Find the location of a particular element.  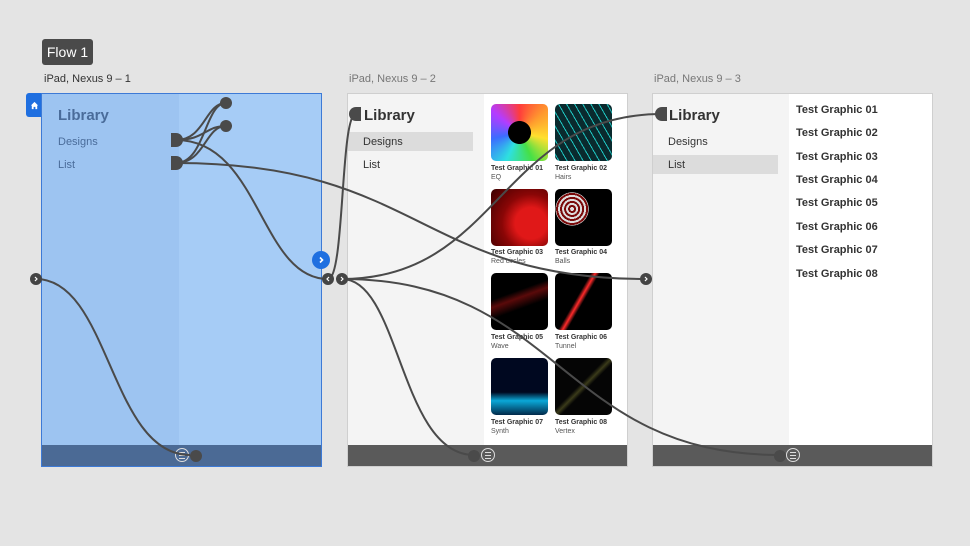

graphic-subtitle: Red circles is located at coordinates (508, 261).